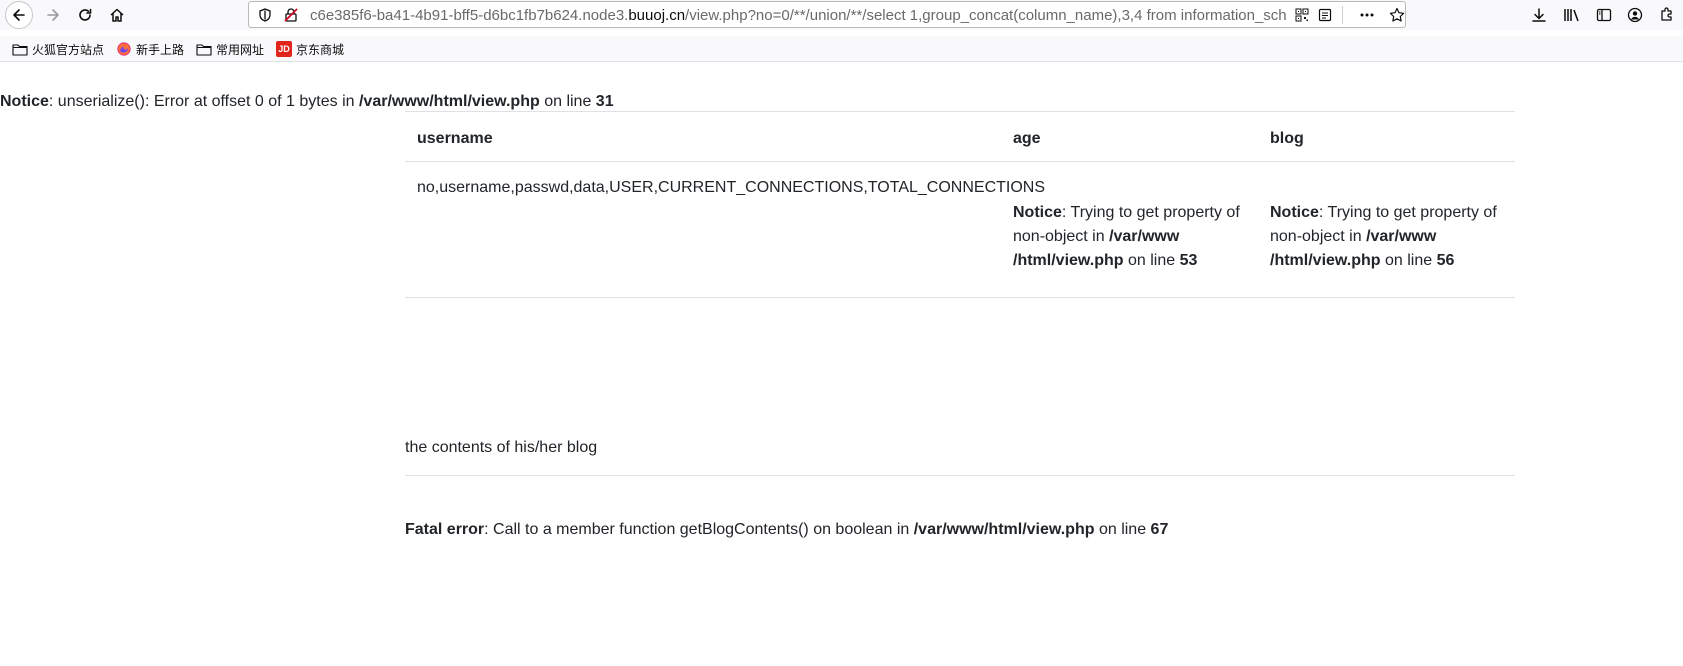  I want to click on bookmark-label: 新手上路, so click(160, 49).